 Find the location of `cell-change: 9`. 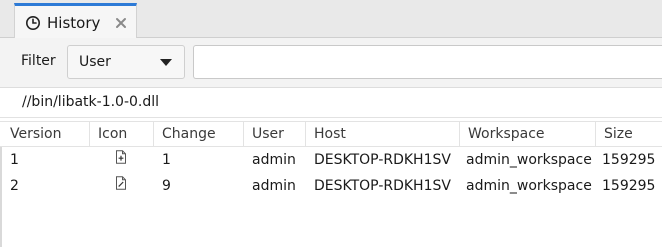

cell-change: 9 is located at coordinates (166, 186).